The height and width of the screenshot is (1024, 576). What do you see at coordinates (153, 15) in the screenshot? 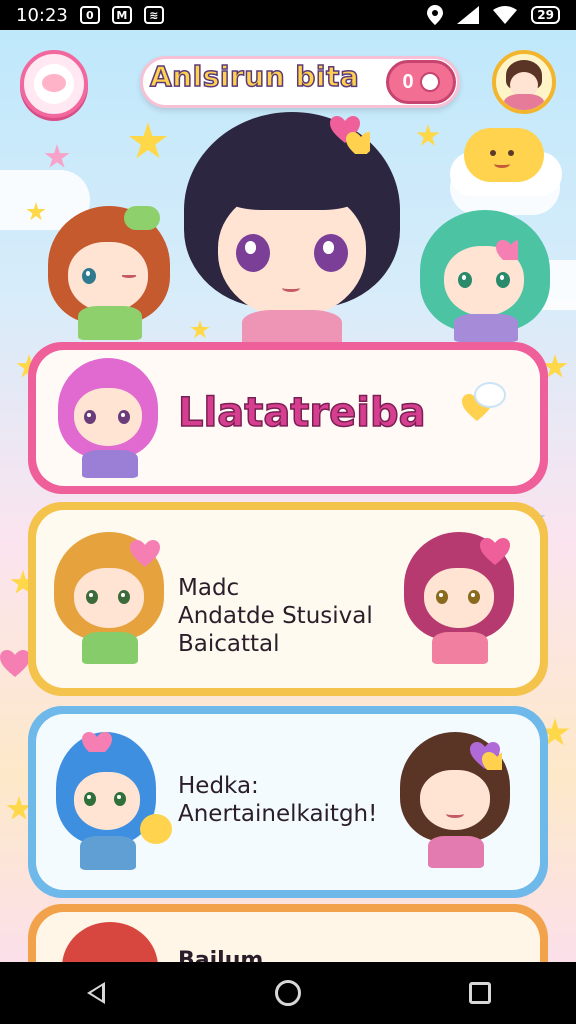
I see `notification-icon-3: ≋` at bounding box center [153, 15].